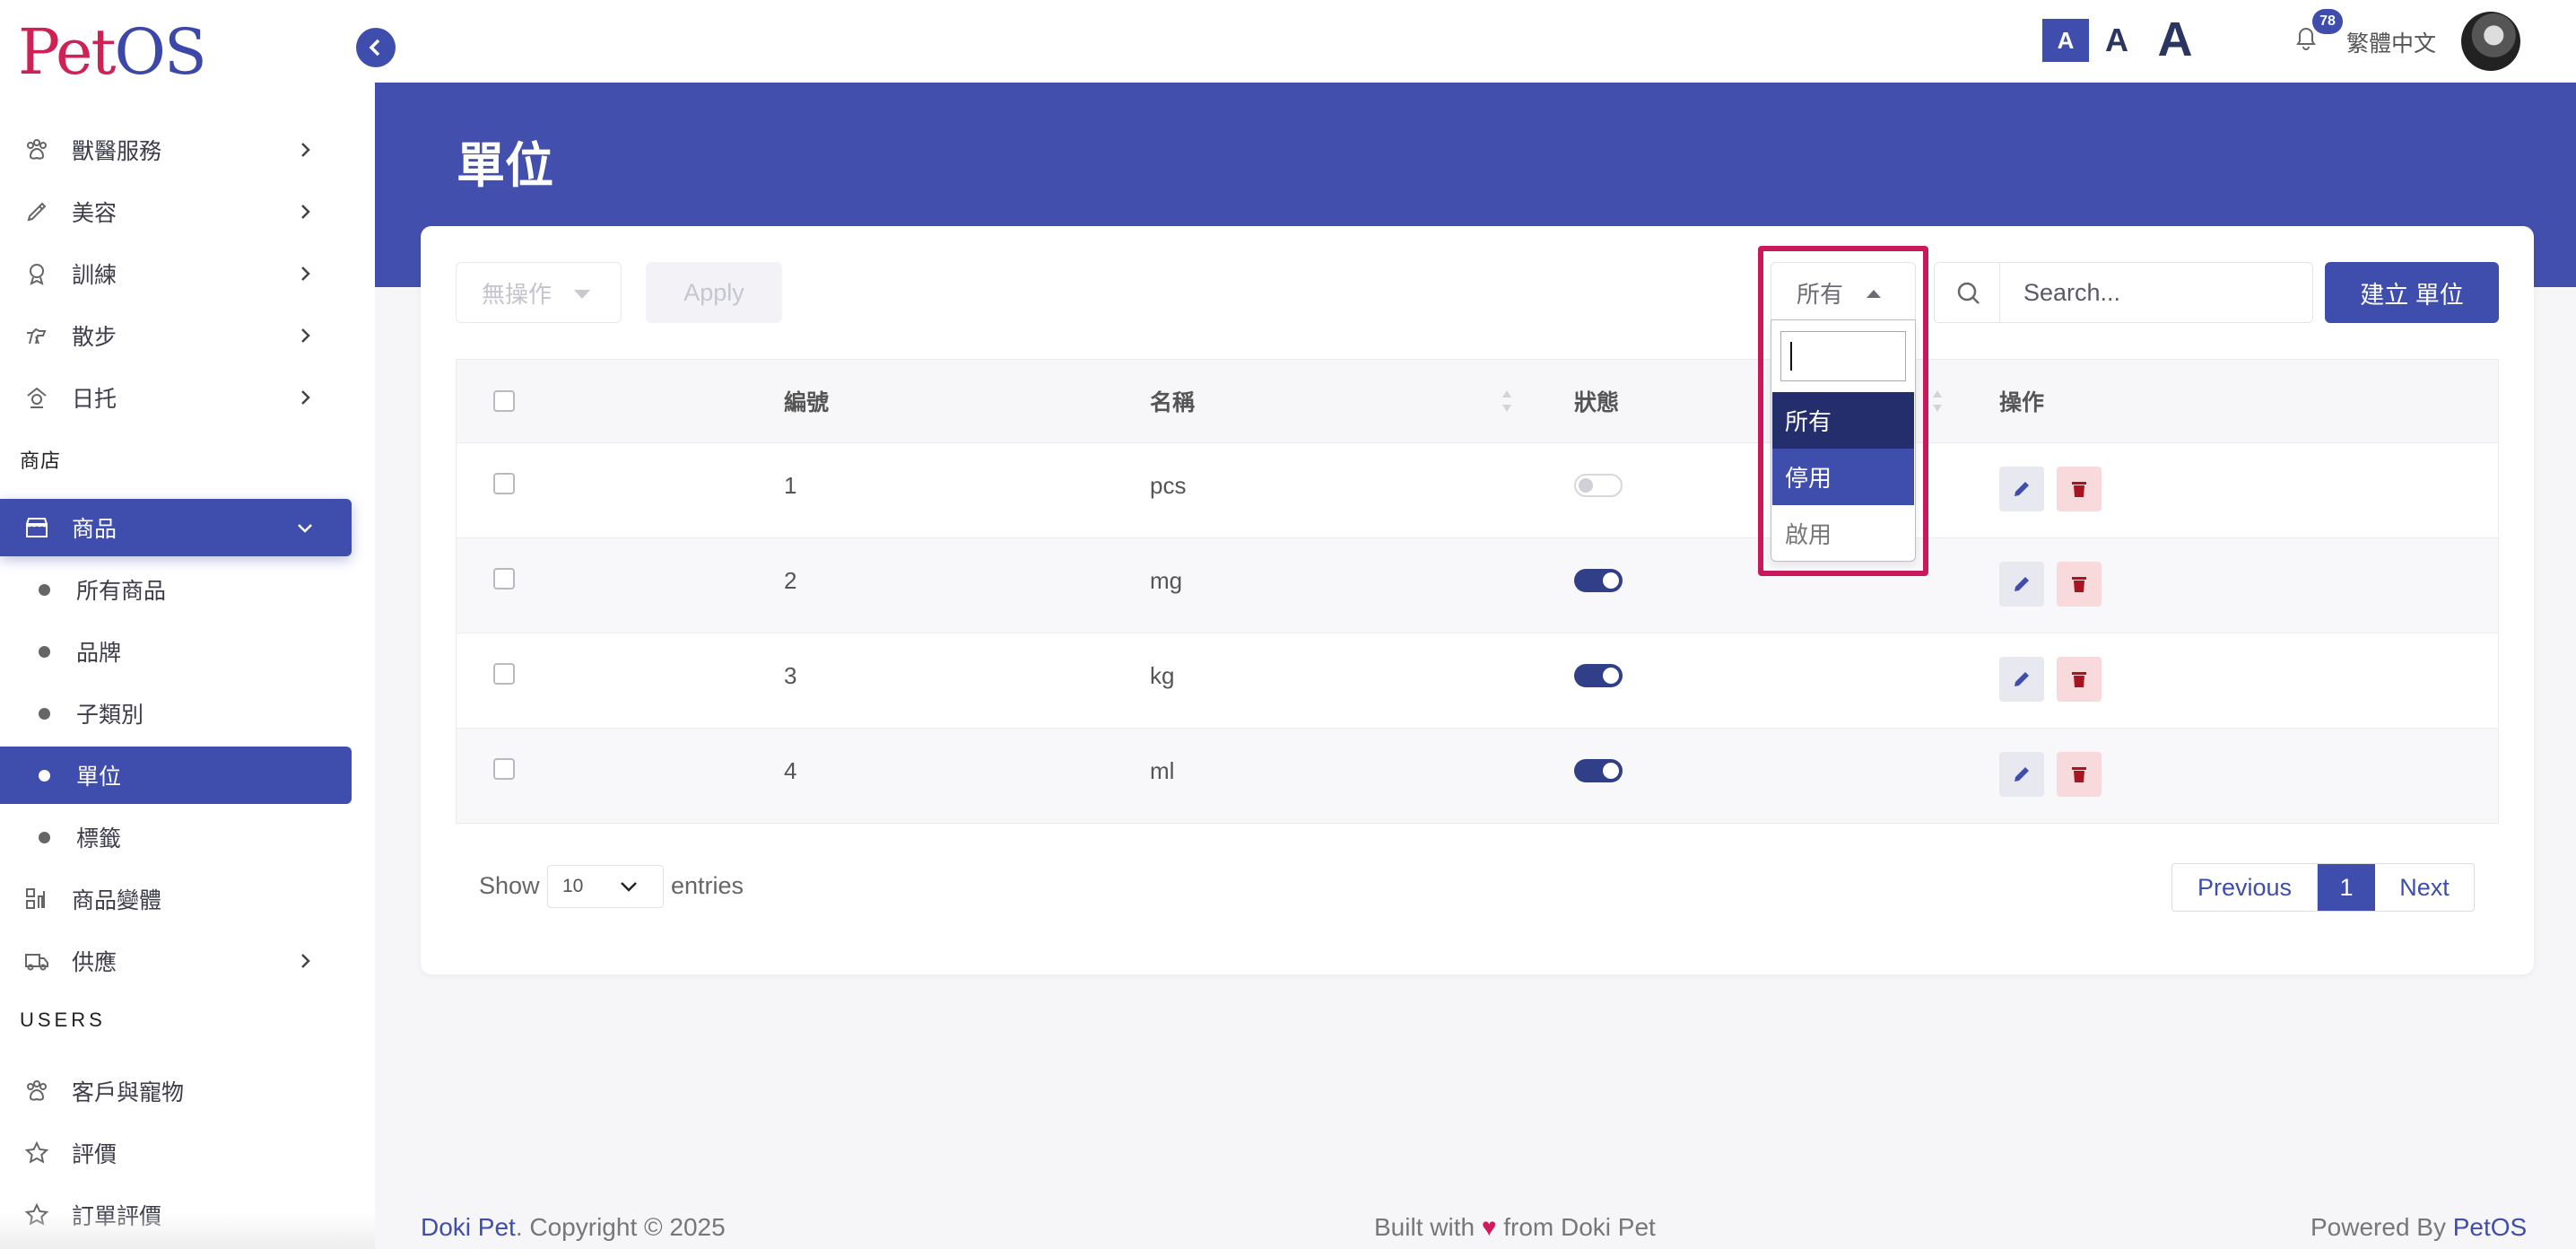  I want to click on language-switcher: 繁體中文, so click(2391, 42).